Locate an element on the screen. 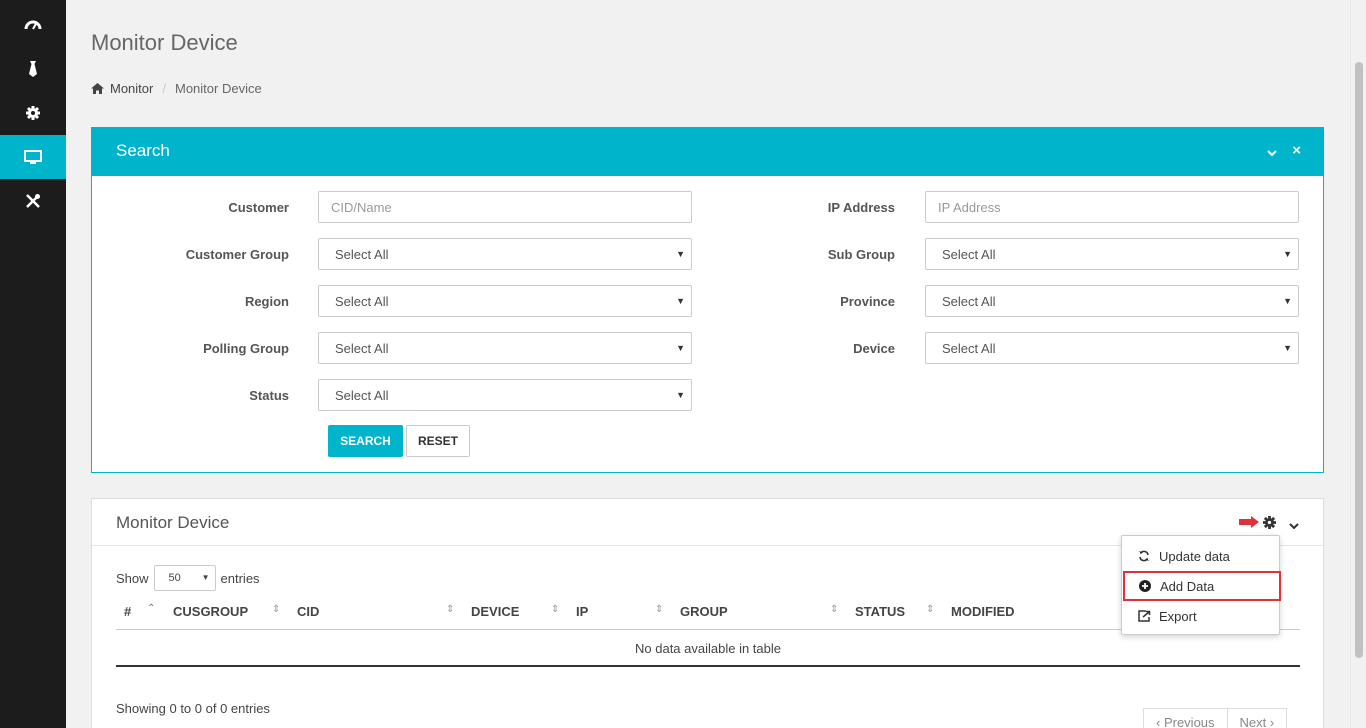  menu-item-add-data: Add Data is located at coordinates (1202, 586).